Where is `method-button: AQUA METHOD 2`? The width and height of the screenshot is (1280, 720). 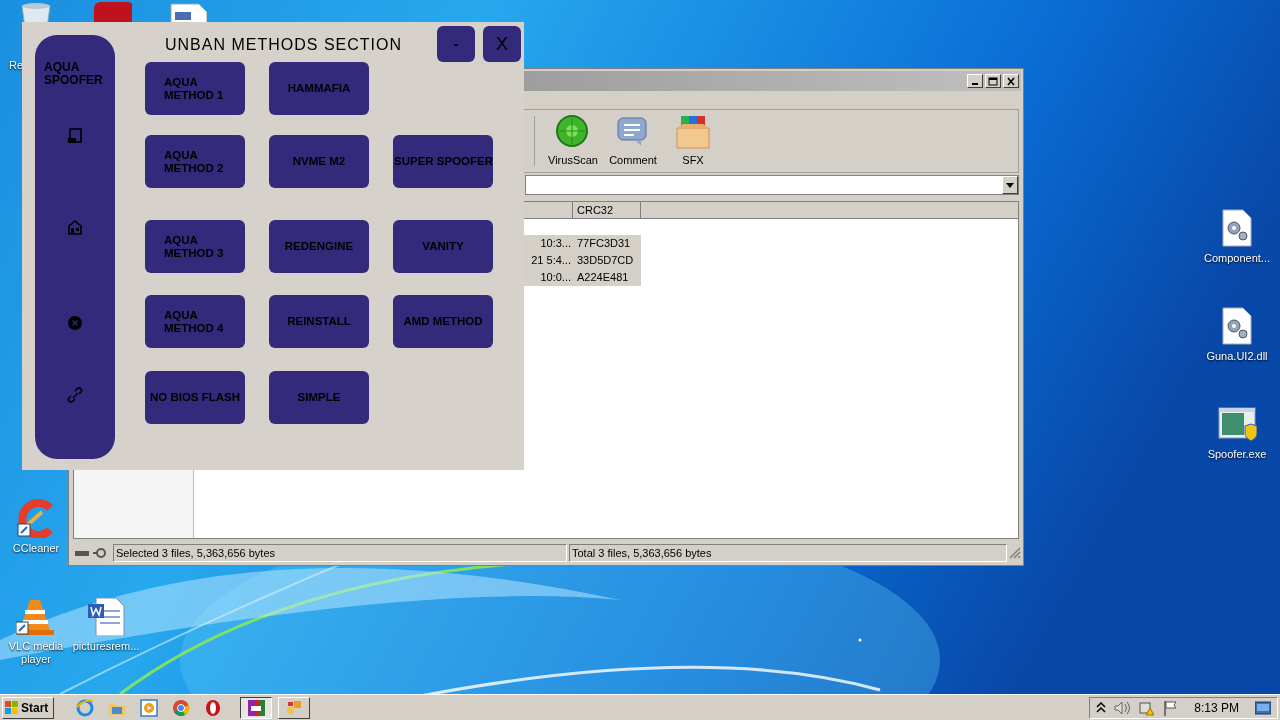 method-button: AQUA METHOD 2 is located at coordinates (195, 161).